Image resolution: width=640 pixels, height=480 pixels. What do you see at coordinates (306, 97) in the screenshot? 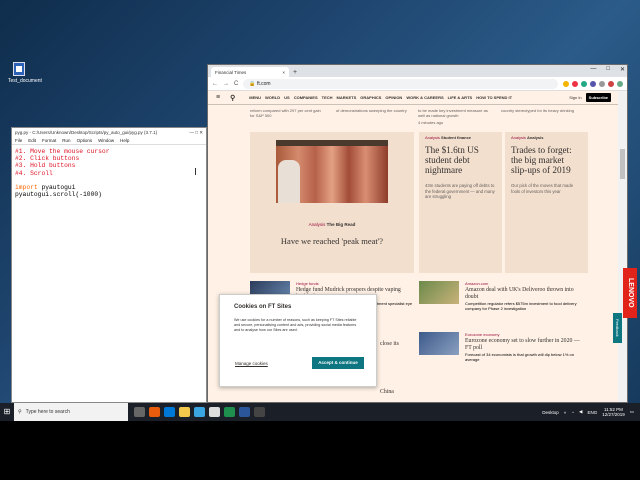
I see `nav-companies: COMPANIES` at bounding box center [306, 97].